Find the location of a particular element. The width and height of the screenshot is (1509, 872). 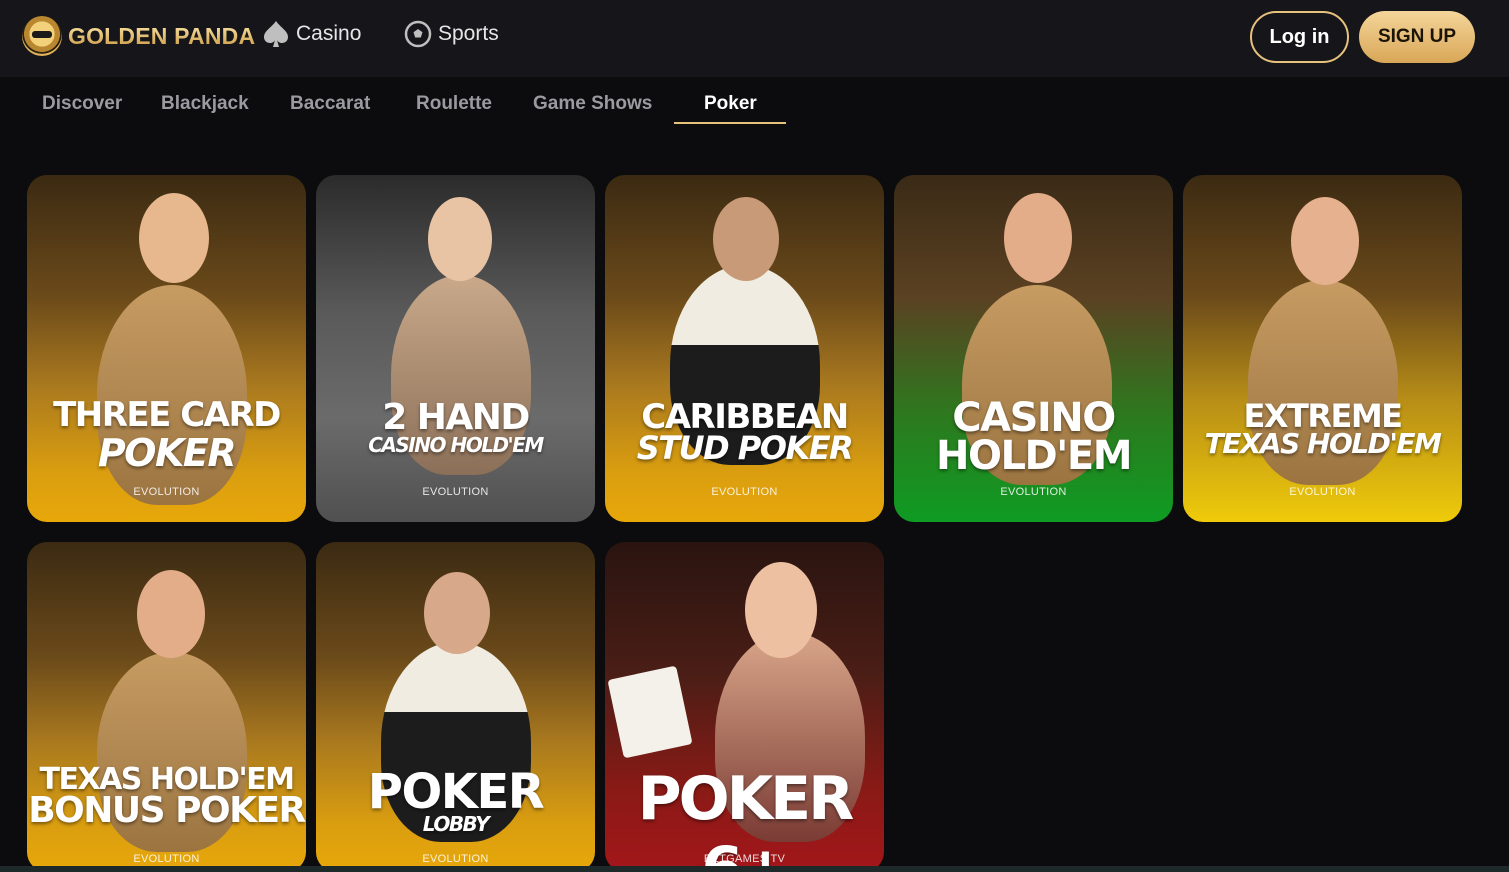

game-title-line2: STUD POKER is located at coordinates (745, 448).